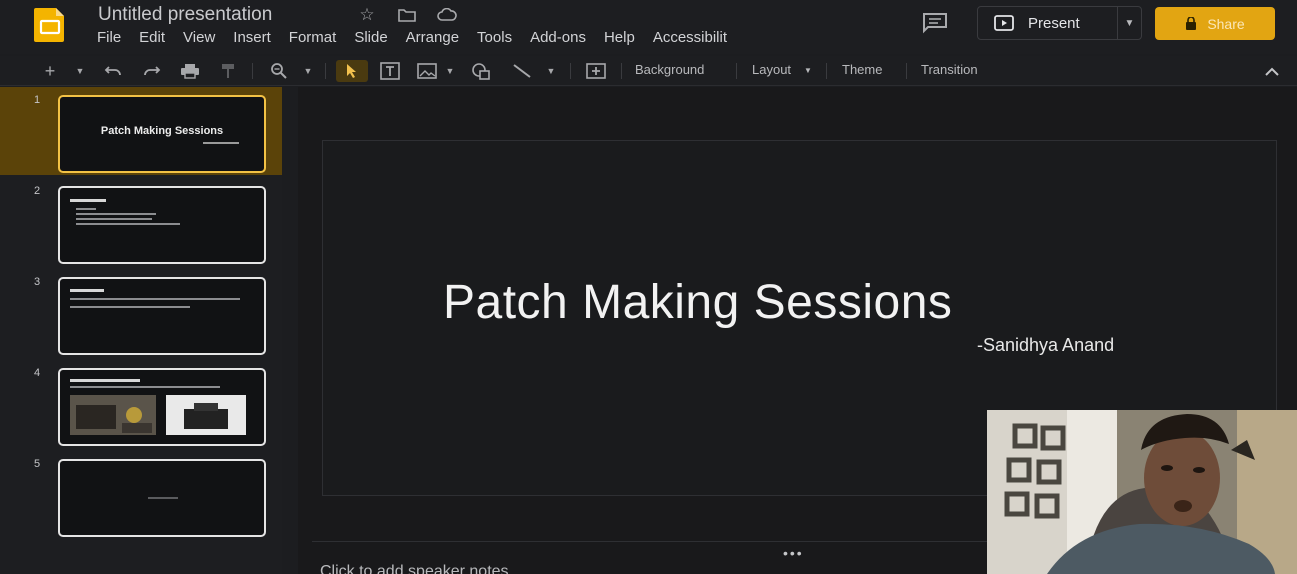 The image size is (1297, 574). I want to click on slide-subtitle: -Sanidhya Anand, so click(1045, 345).